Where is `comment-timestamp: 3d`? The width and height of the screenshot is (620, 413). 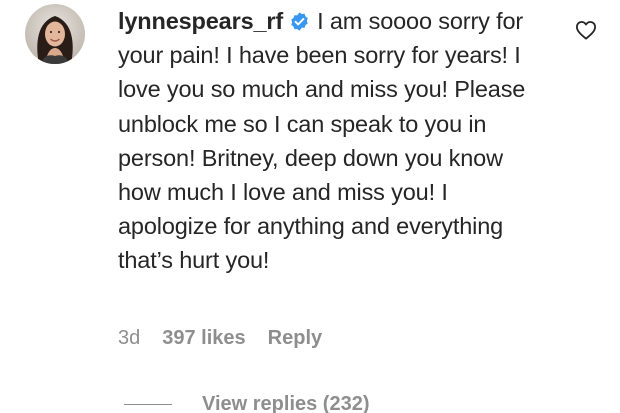 comment-timestamp: 3d is located at coordinates (129, 338).